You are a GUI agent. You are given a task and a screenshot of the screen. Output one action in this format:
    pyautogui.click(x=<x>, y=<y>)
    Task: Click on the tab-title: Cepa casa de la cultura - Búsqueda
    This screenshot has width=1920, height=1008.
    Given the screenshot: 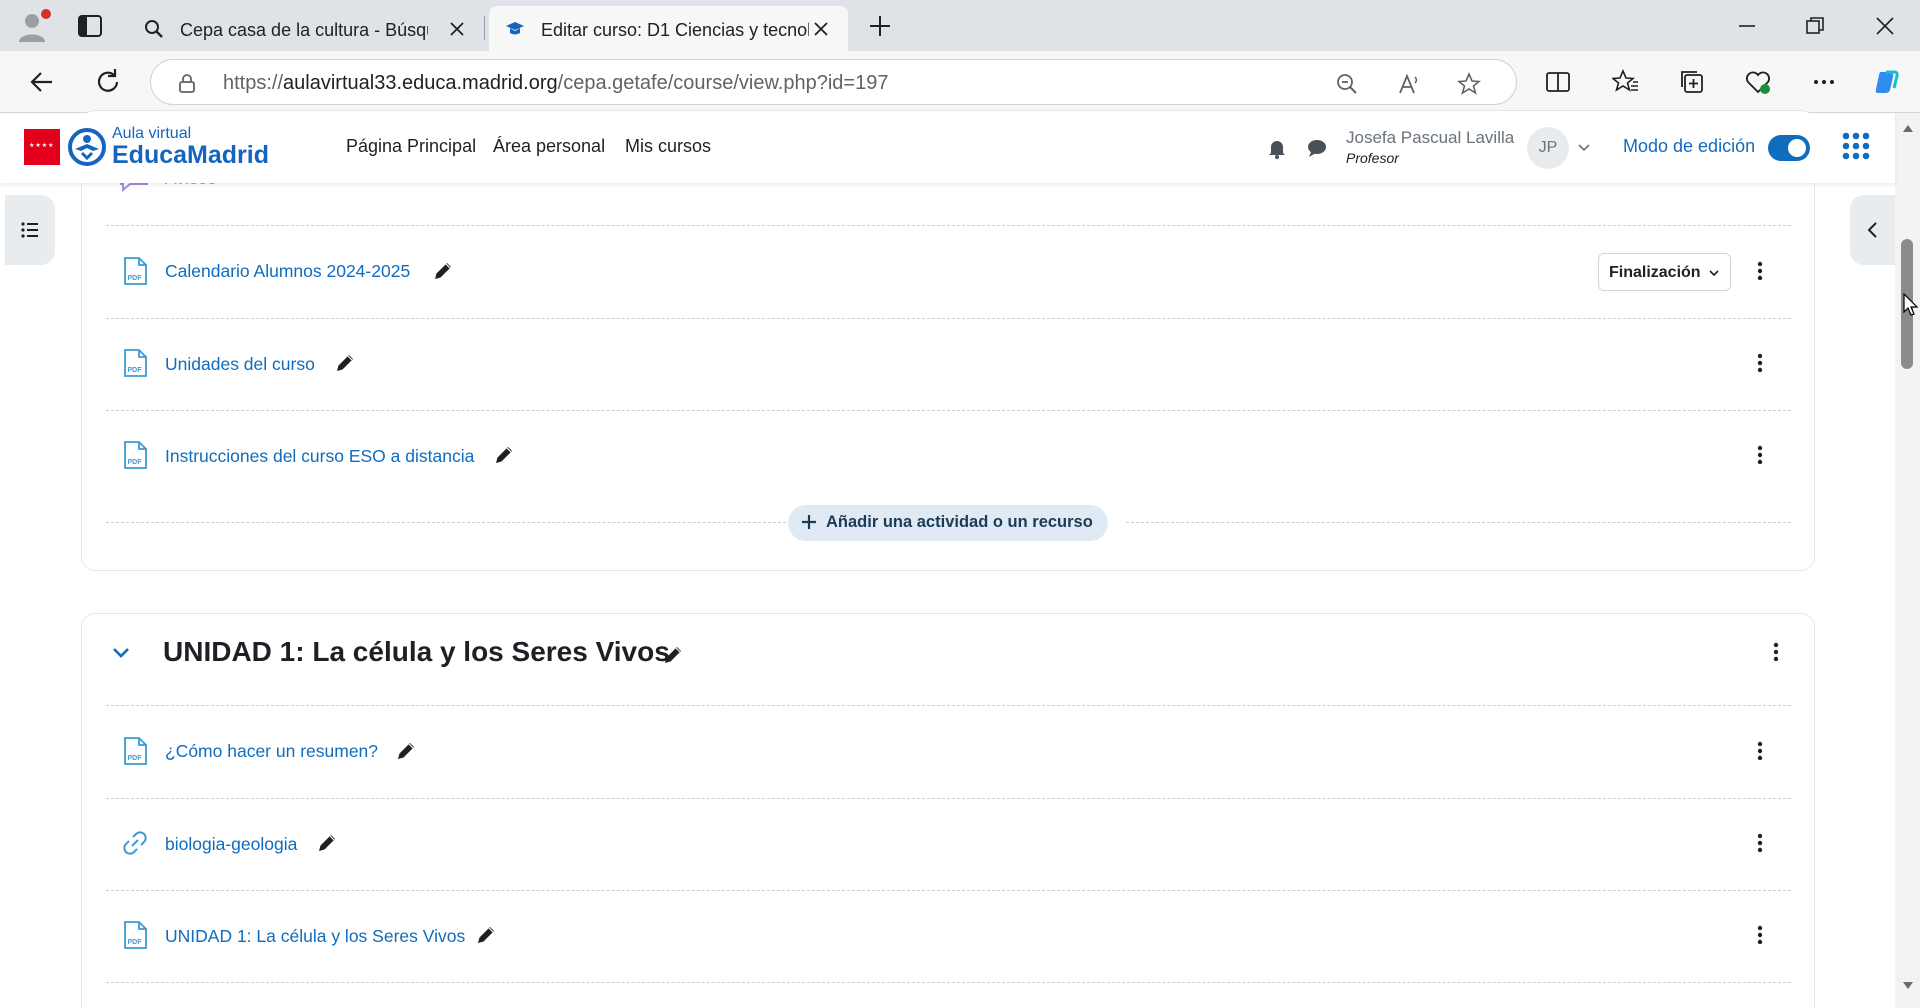 What is the action you would take?
    pyautogui.click(x=304, y=30)
    